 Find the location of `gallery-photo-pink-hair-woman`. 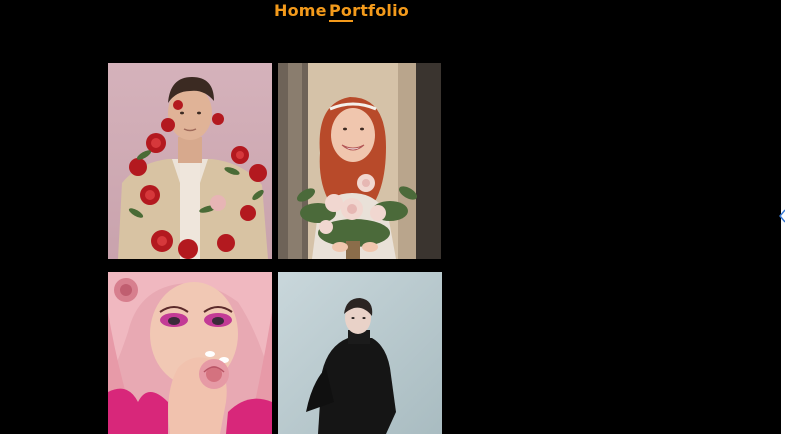

gallery-photo-pink-hair-woman is located at coordinates (190, 353).